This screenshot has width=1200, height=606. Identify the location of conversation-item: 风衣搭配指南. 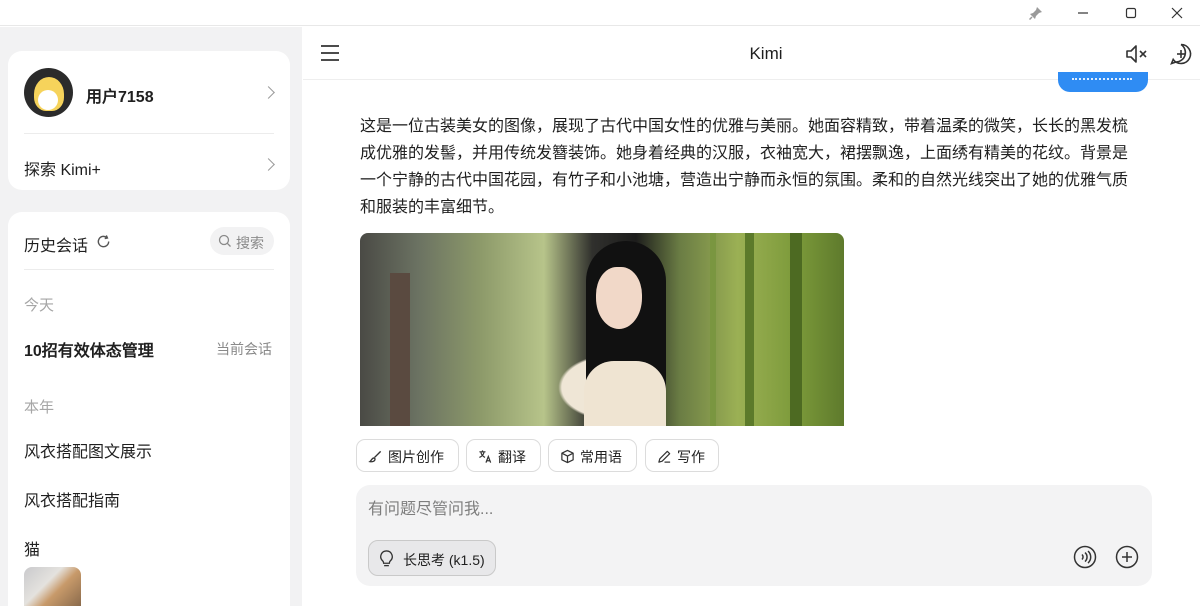
(153, 499).